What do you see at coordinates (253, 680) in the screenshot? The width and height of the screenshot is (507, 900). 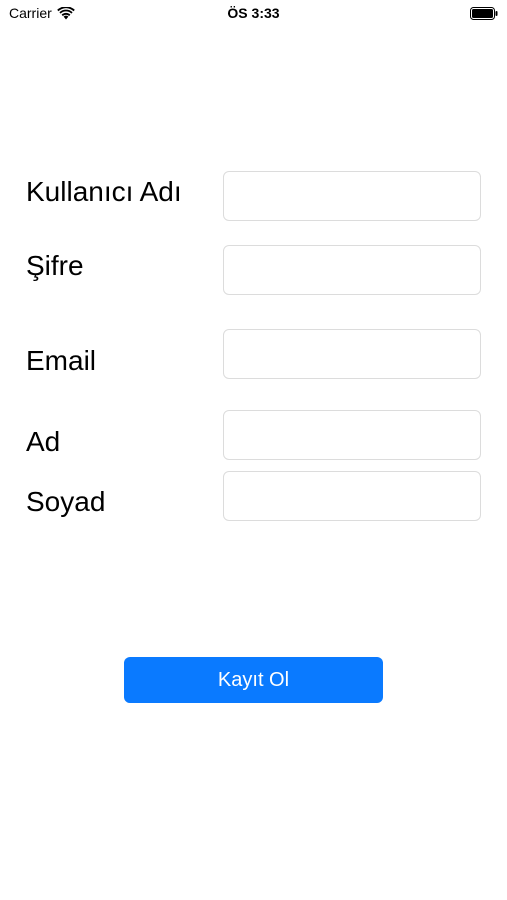 I see `register-button: Kayıt Ol` at bounding box center [253, 680].